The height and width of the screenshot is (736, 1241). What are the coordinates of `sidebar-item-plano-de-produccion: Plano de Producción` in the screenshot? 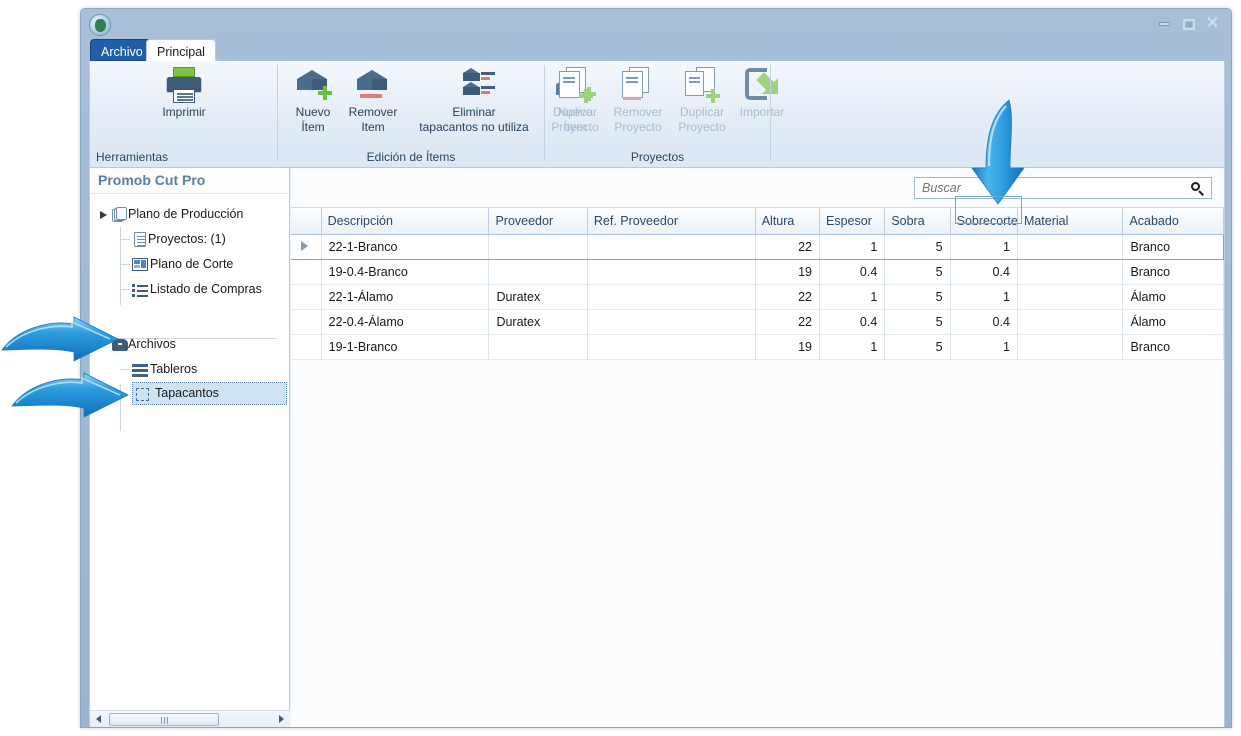 It's located at (189, 214).